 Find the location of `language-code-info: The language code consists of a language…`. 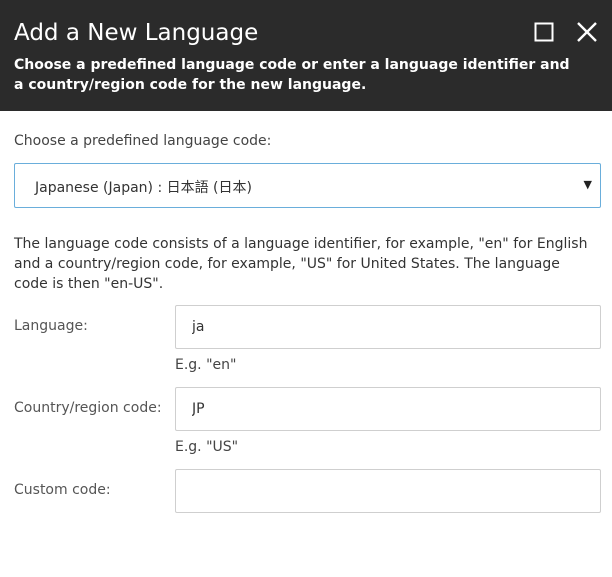

language-code-info: The language code consists of a language… is located at coordinates (301, 264).